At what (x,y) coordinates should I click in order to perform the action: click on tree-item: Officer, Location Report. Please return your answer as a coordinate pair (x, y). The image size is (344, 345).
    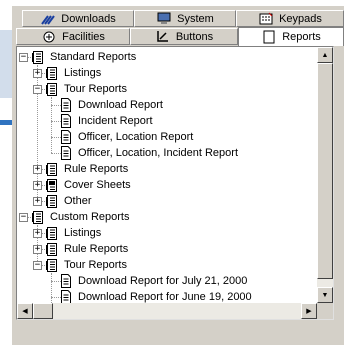
    Looking at the image, I should click on (127, 137).